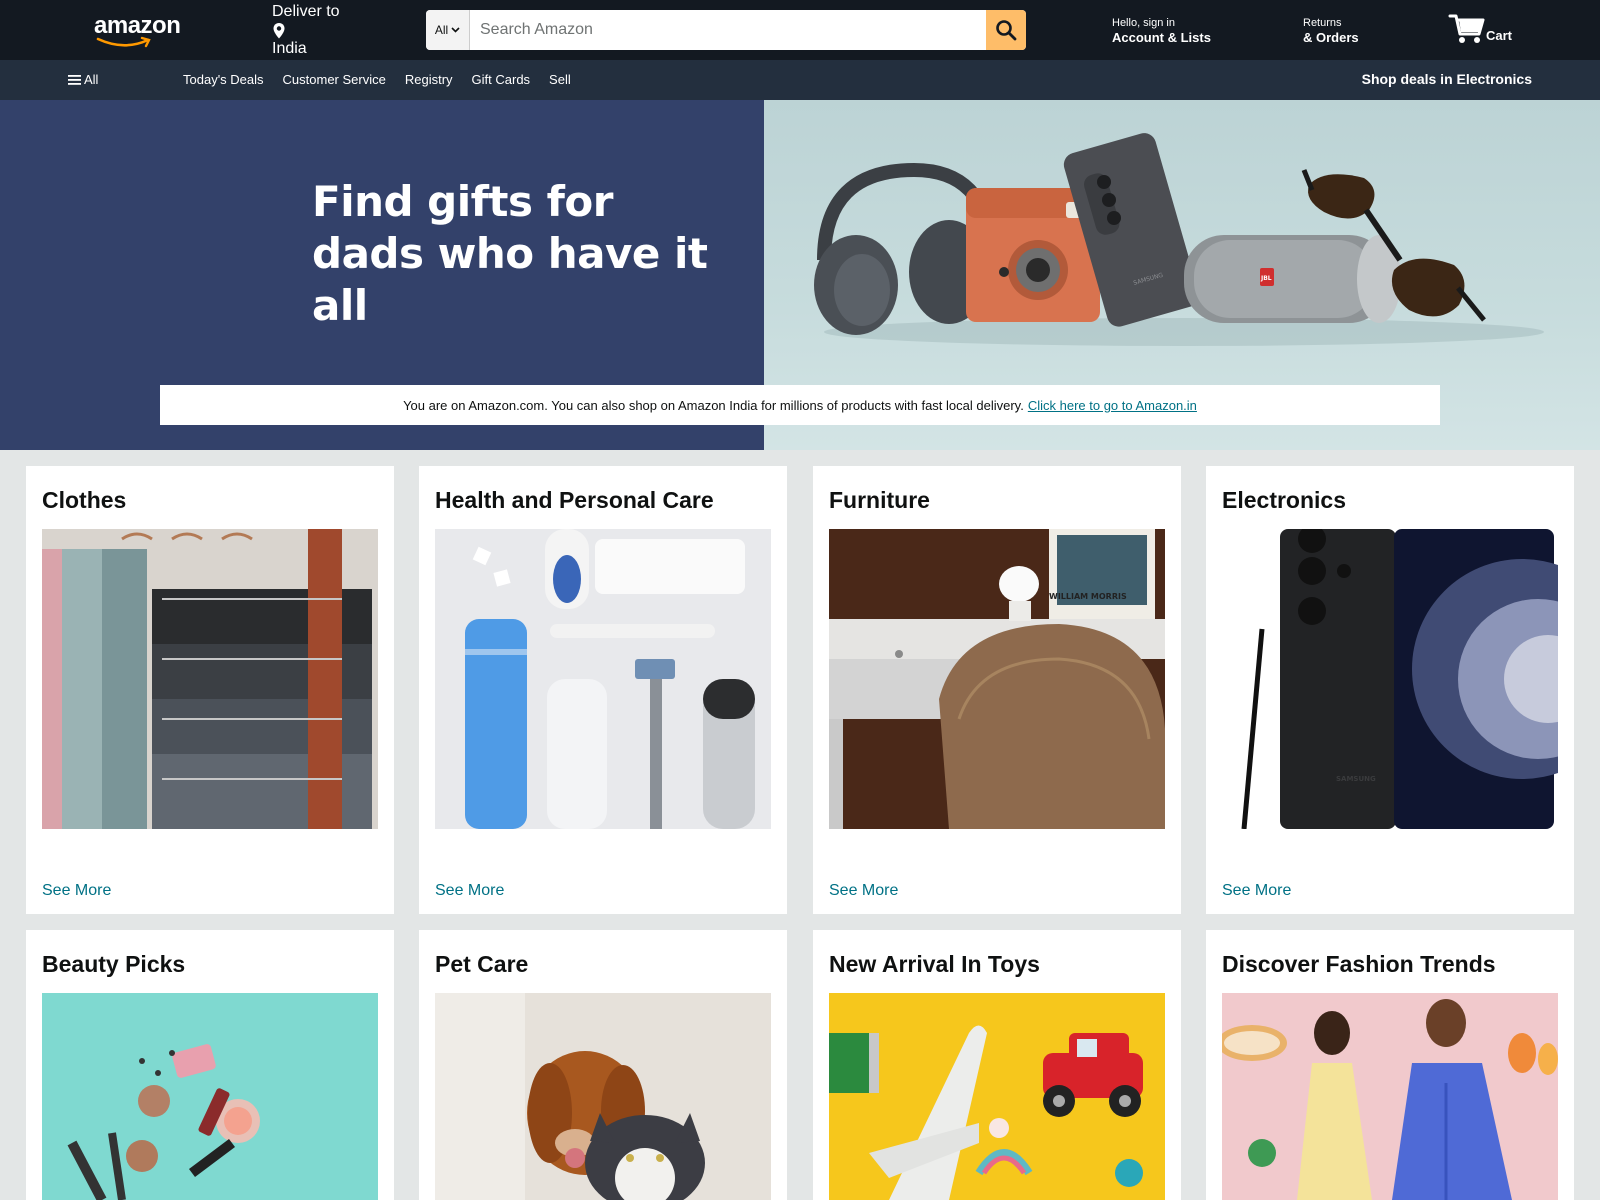 This screenshot has height=1200, width=1600. I want to click on cart-button: Cart, so click(1488, 30).